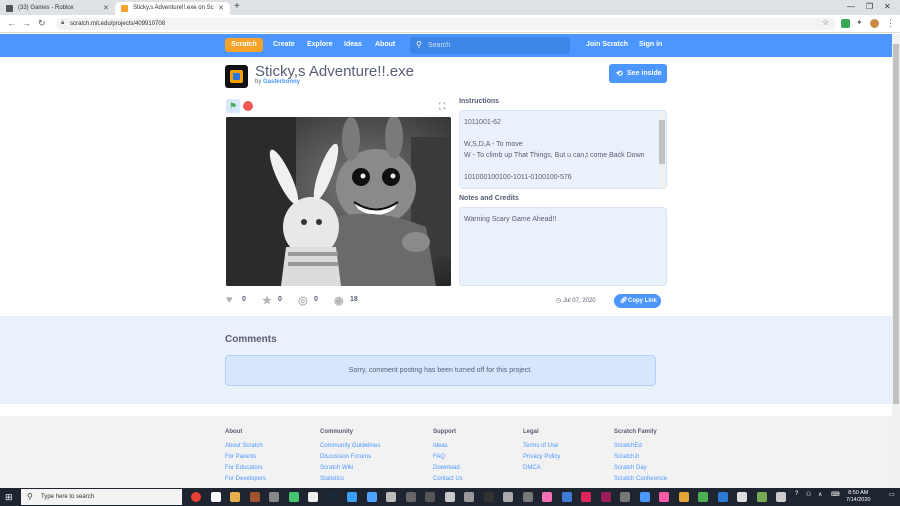 The width and height of the screenshot is (900, 506). What do you see at coordinates (236, 300) in the screenshot?
I see `loves-stat: ♥ 0` at bounding box center [236, 300].